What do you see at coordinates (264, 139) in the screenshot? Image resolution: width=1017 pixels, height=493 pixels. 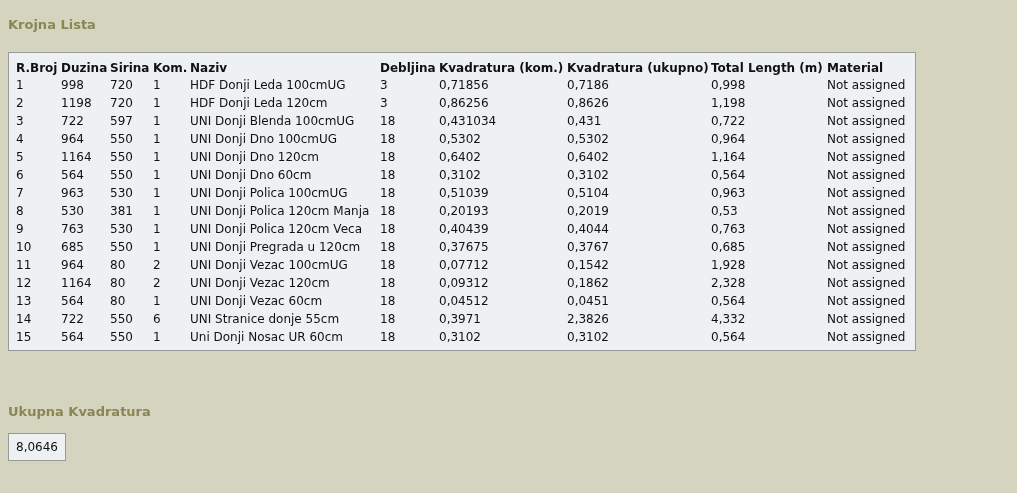 I see `table-cell: UNI Donji Dno 100cmUG` at bounding box center [264, 139].